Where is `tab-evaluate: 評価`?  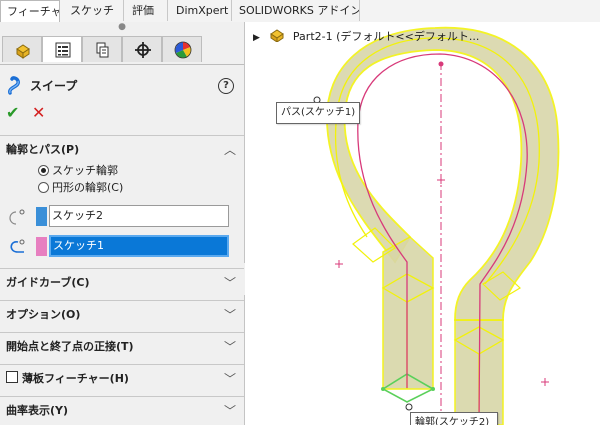
tab-evaluate: 評価 is located at coordinates (146, 10).